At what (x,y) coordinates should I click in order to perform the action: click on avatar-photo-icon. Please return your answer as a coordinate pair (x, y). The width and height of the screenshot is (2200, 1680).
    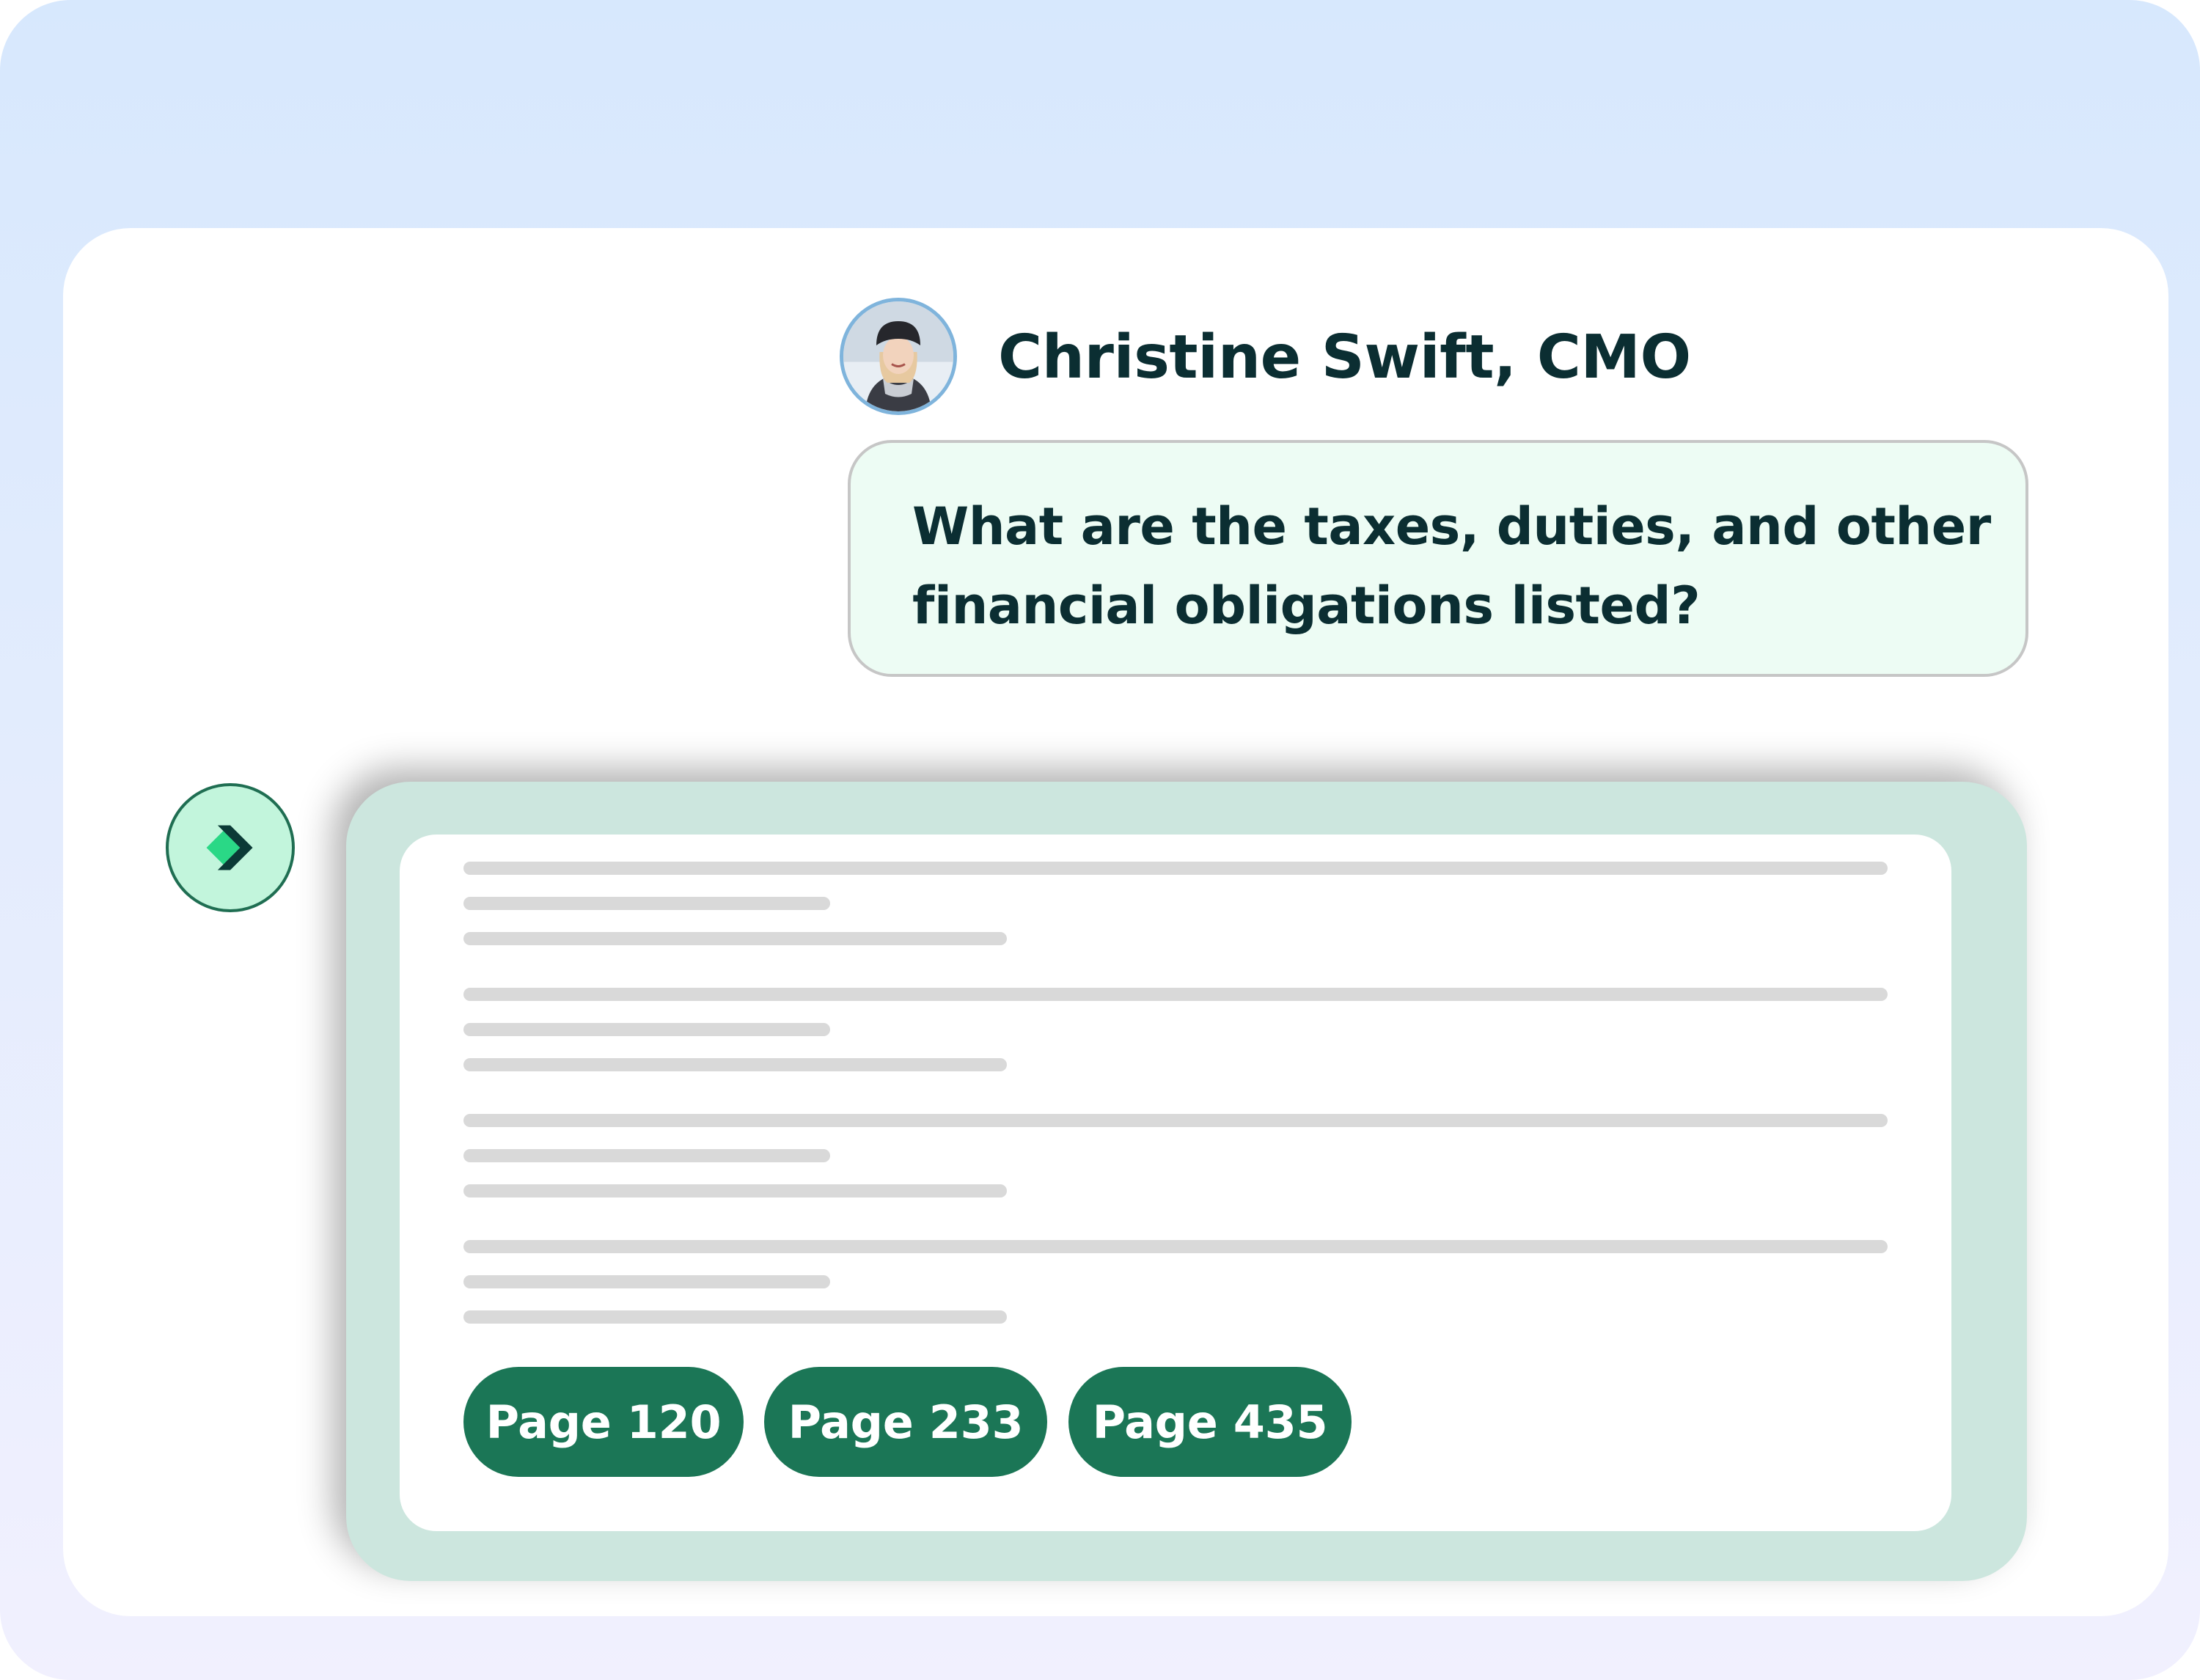
    Looking at the image, I should click on (898, 356).